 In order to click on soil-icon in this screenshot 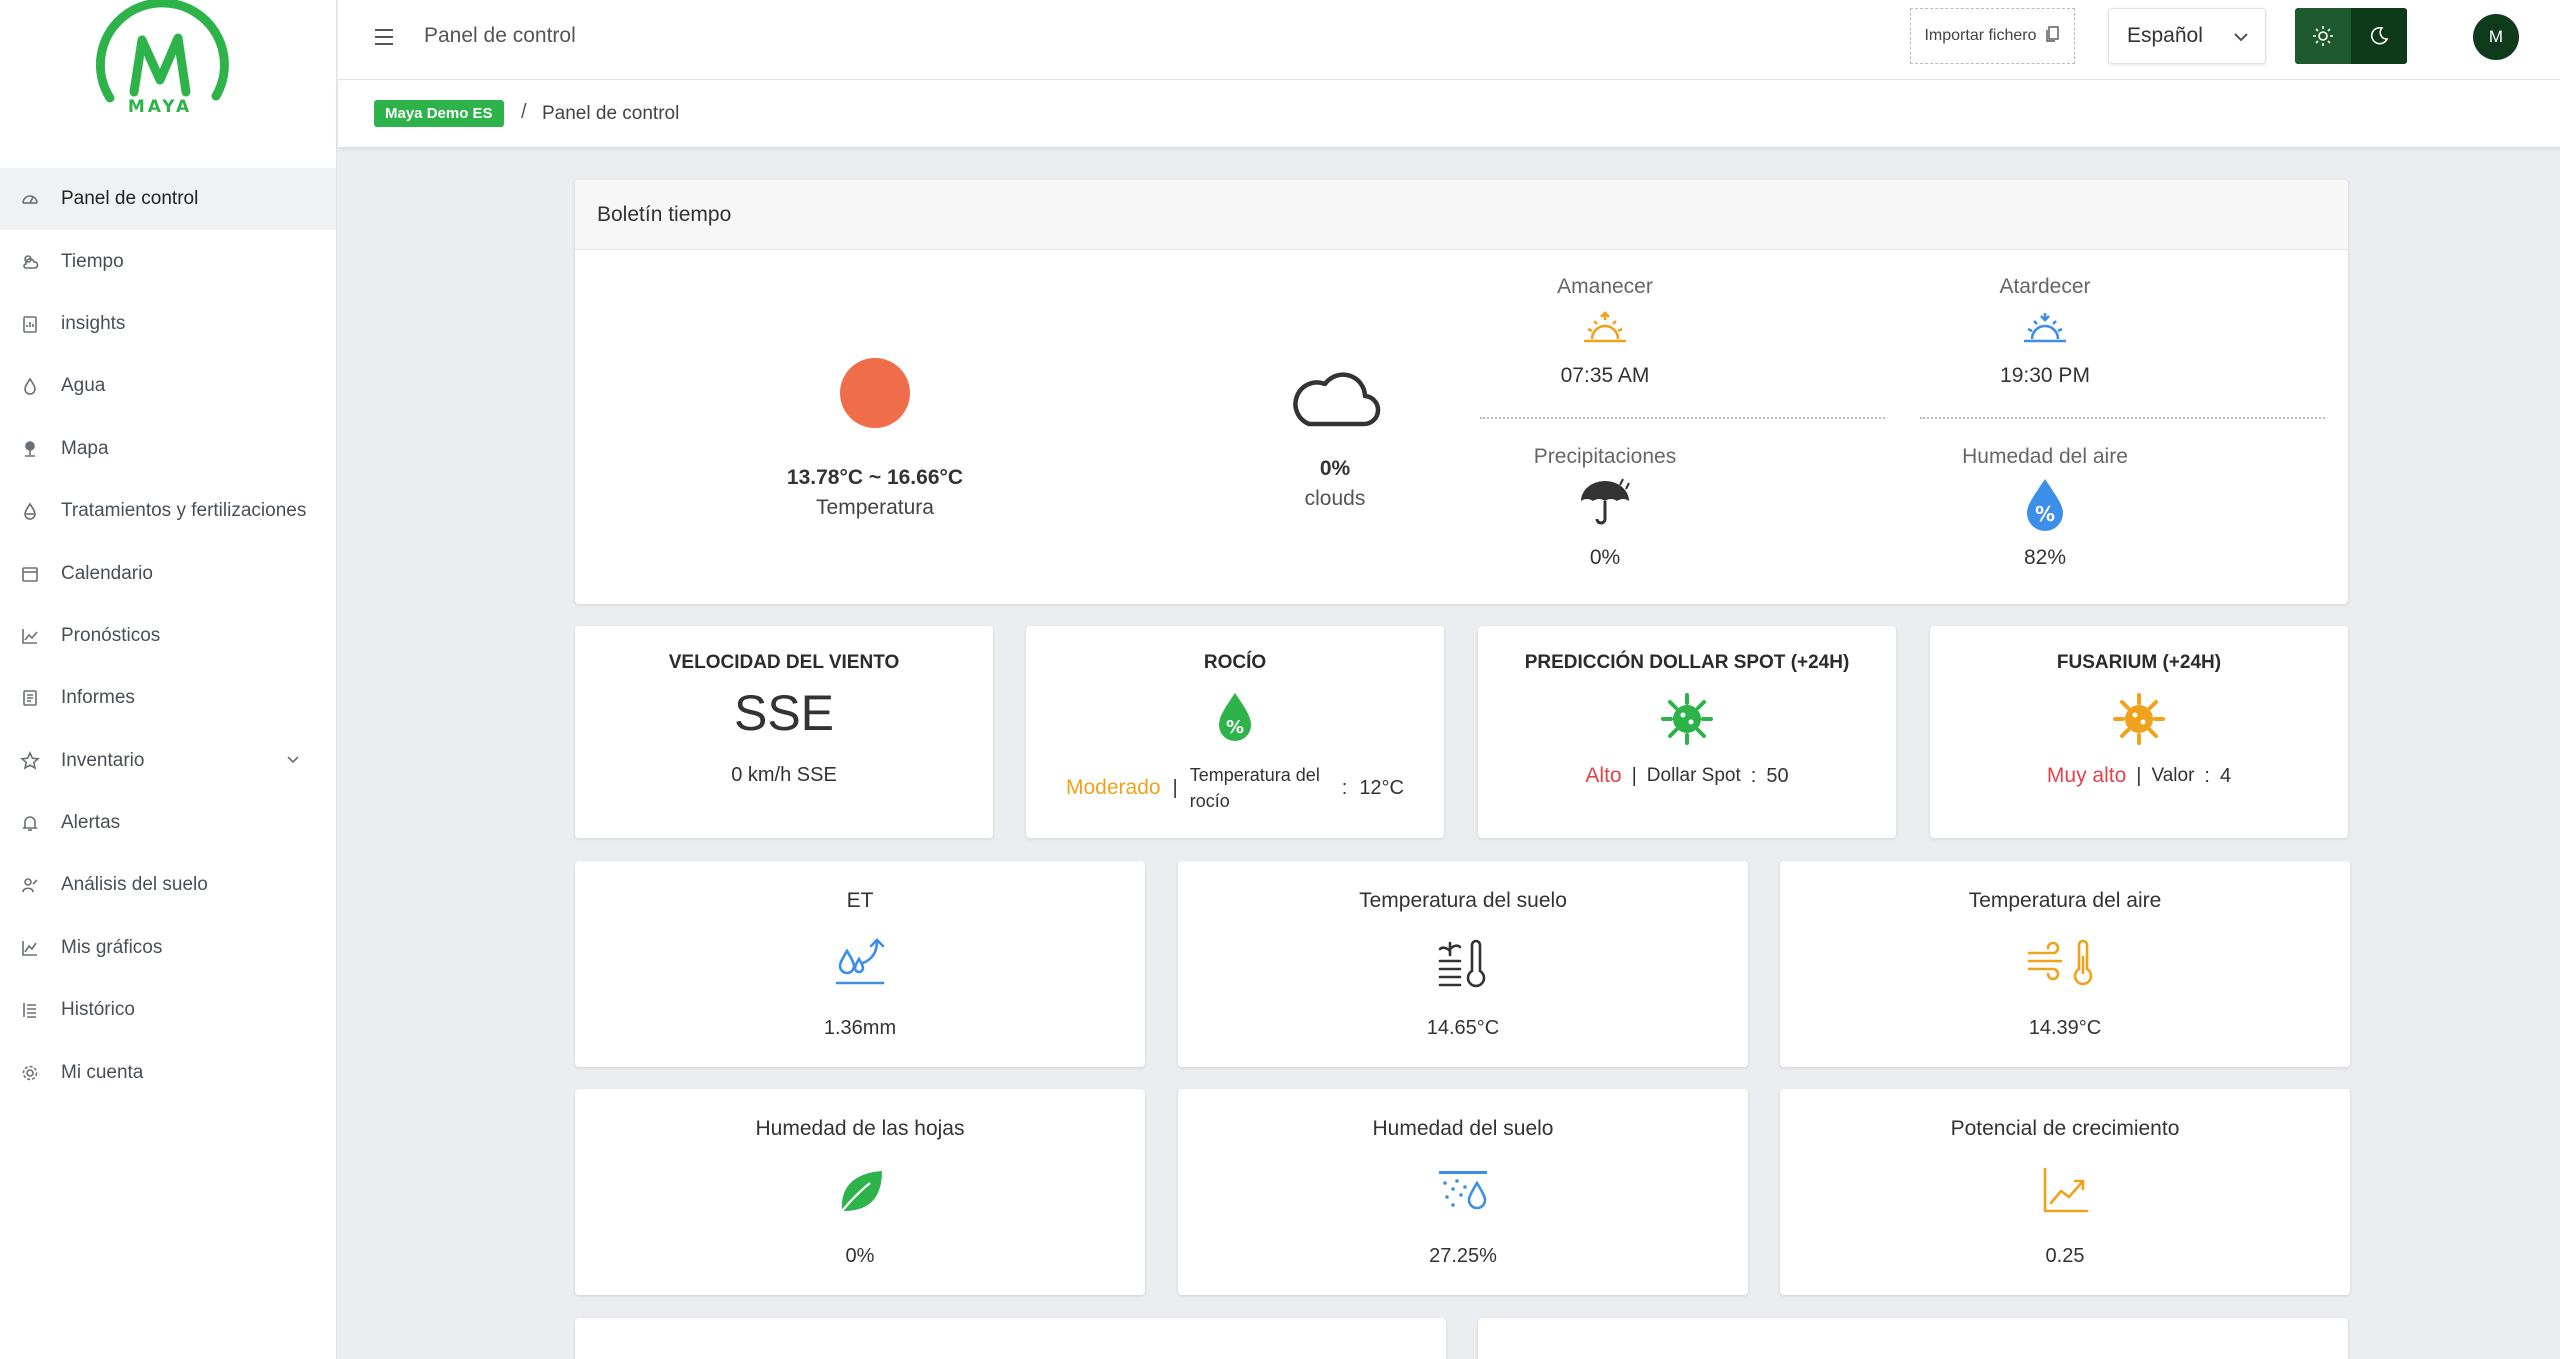, I will do `click(30, 885)`.